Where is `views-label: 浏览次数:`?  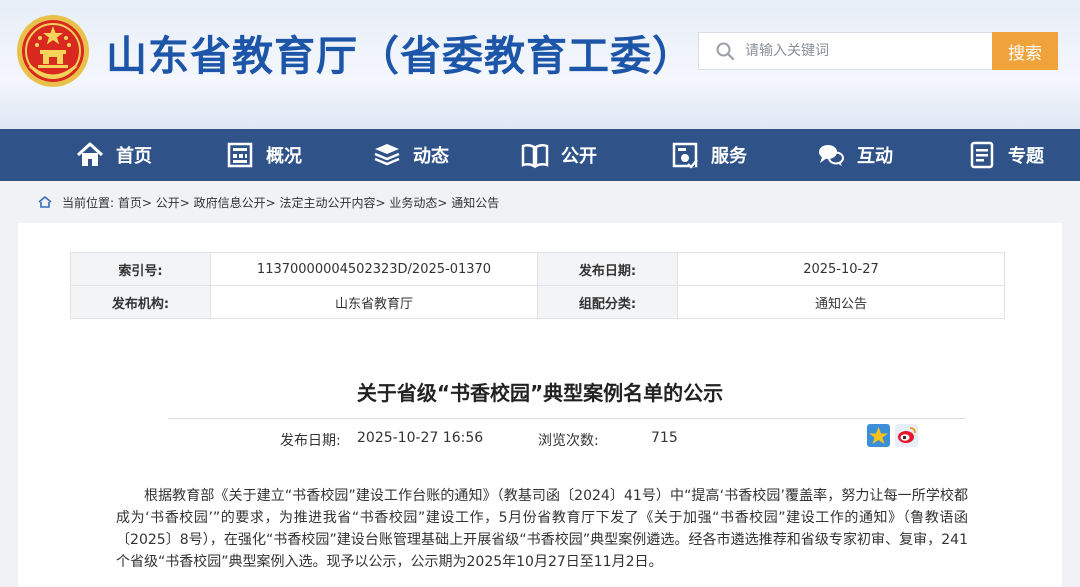
views-label: 浏览次数: is located at coordinates (568, 441).